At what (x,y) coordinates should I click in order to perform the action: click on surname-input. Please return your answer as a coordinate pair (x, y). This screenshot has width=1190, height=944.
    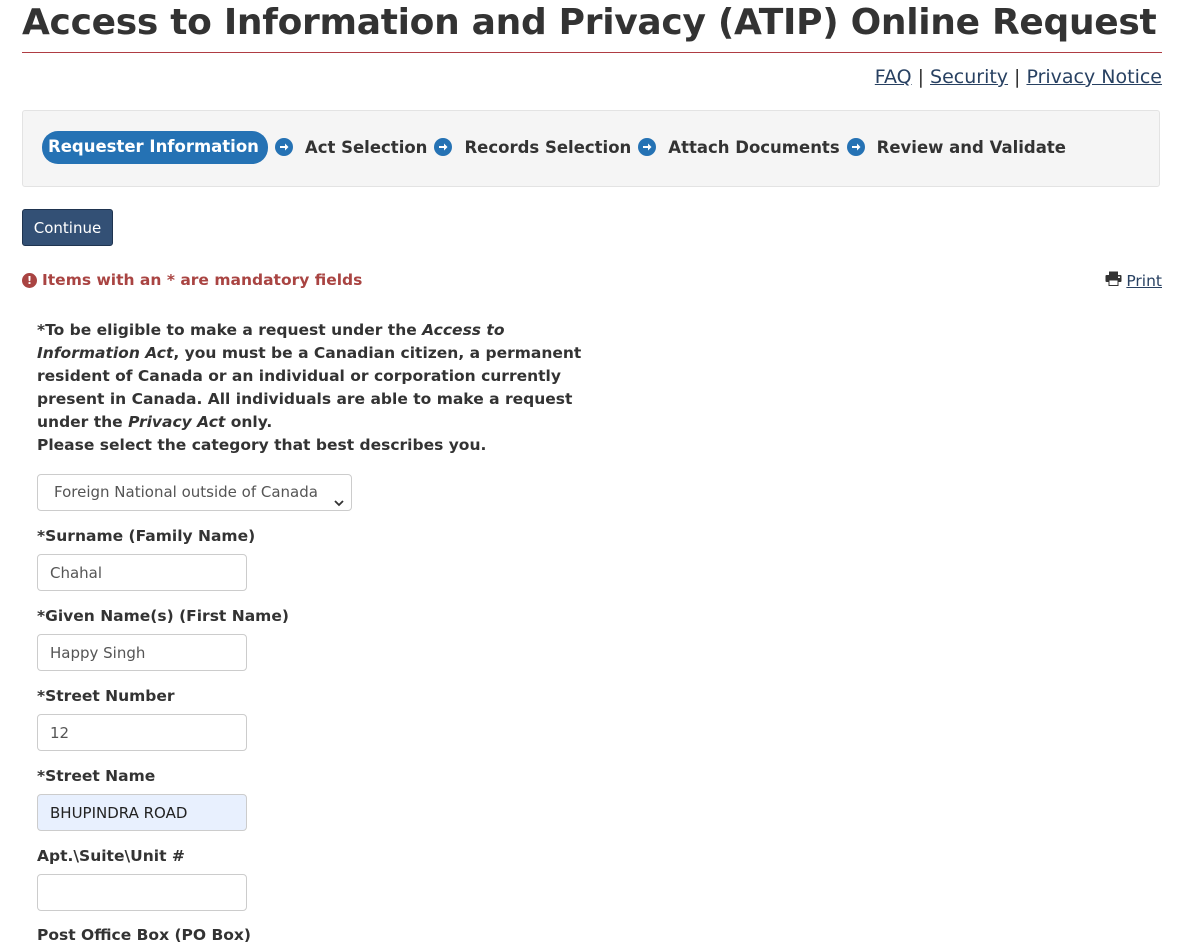
    Looking at the image, I should click on (142, 572).